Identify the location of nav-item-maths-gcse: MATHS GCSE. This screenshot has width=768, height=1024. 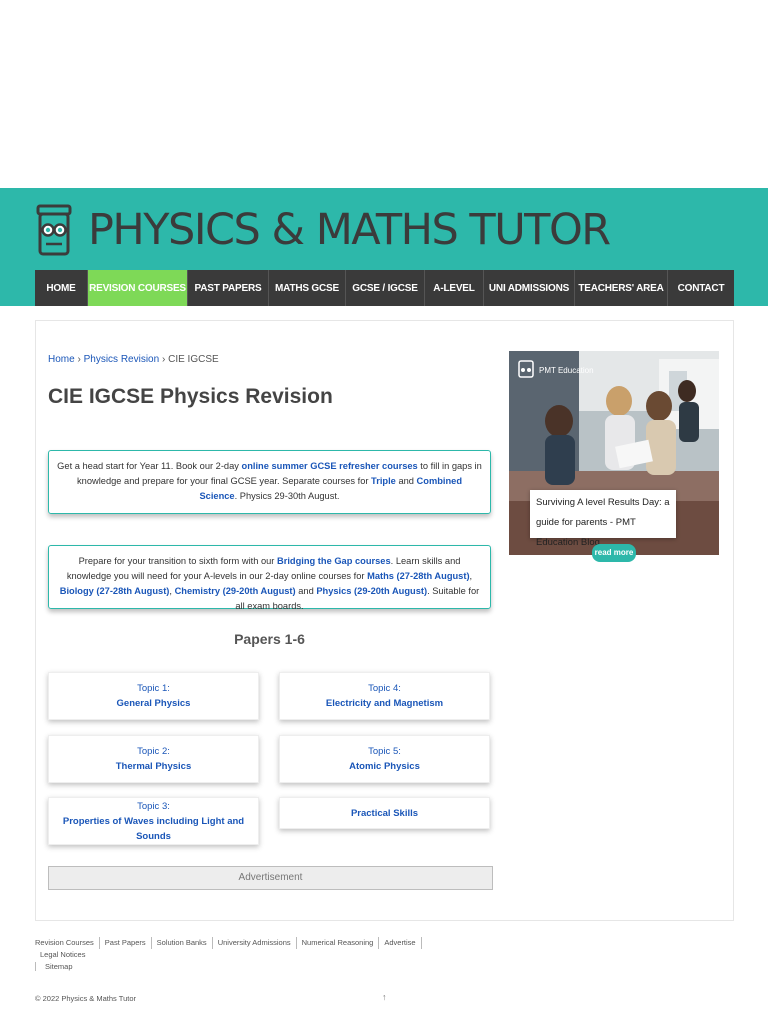
(307, 288).